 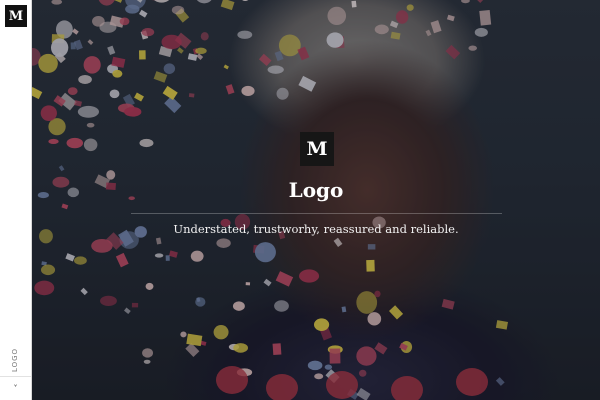 What do you see at coordinates (316, 190) in the screenshot?
I see `hero-title: Logo` at bounding box center [316, 190].